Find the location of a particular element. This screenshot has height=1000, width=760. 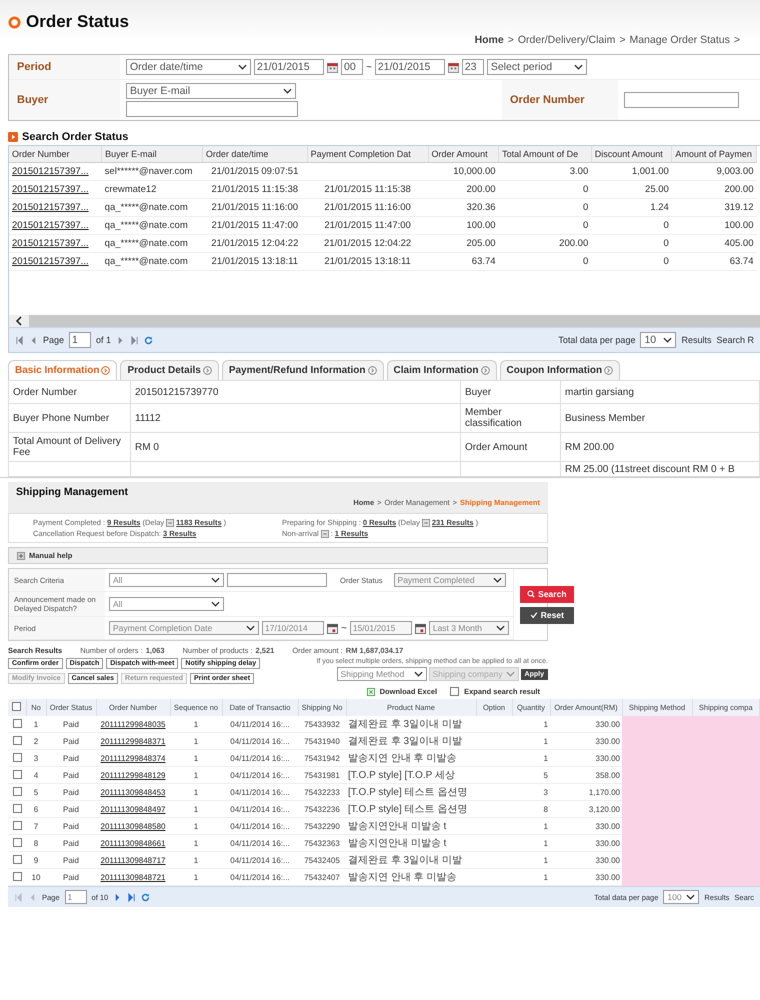

table-cell: 5 is located at coordinates (36, 792).